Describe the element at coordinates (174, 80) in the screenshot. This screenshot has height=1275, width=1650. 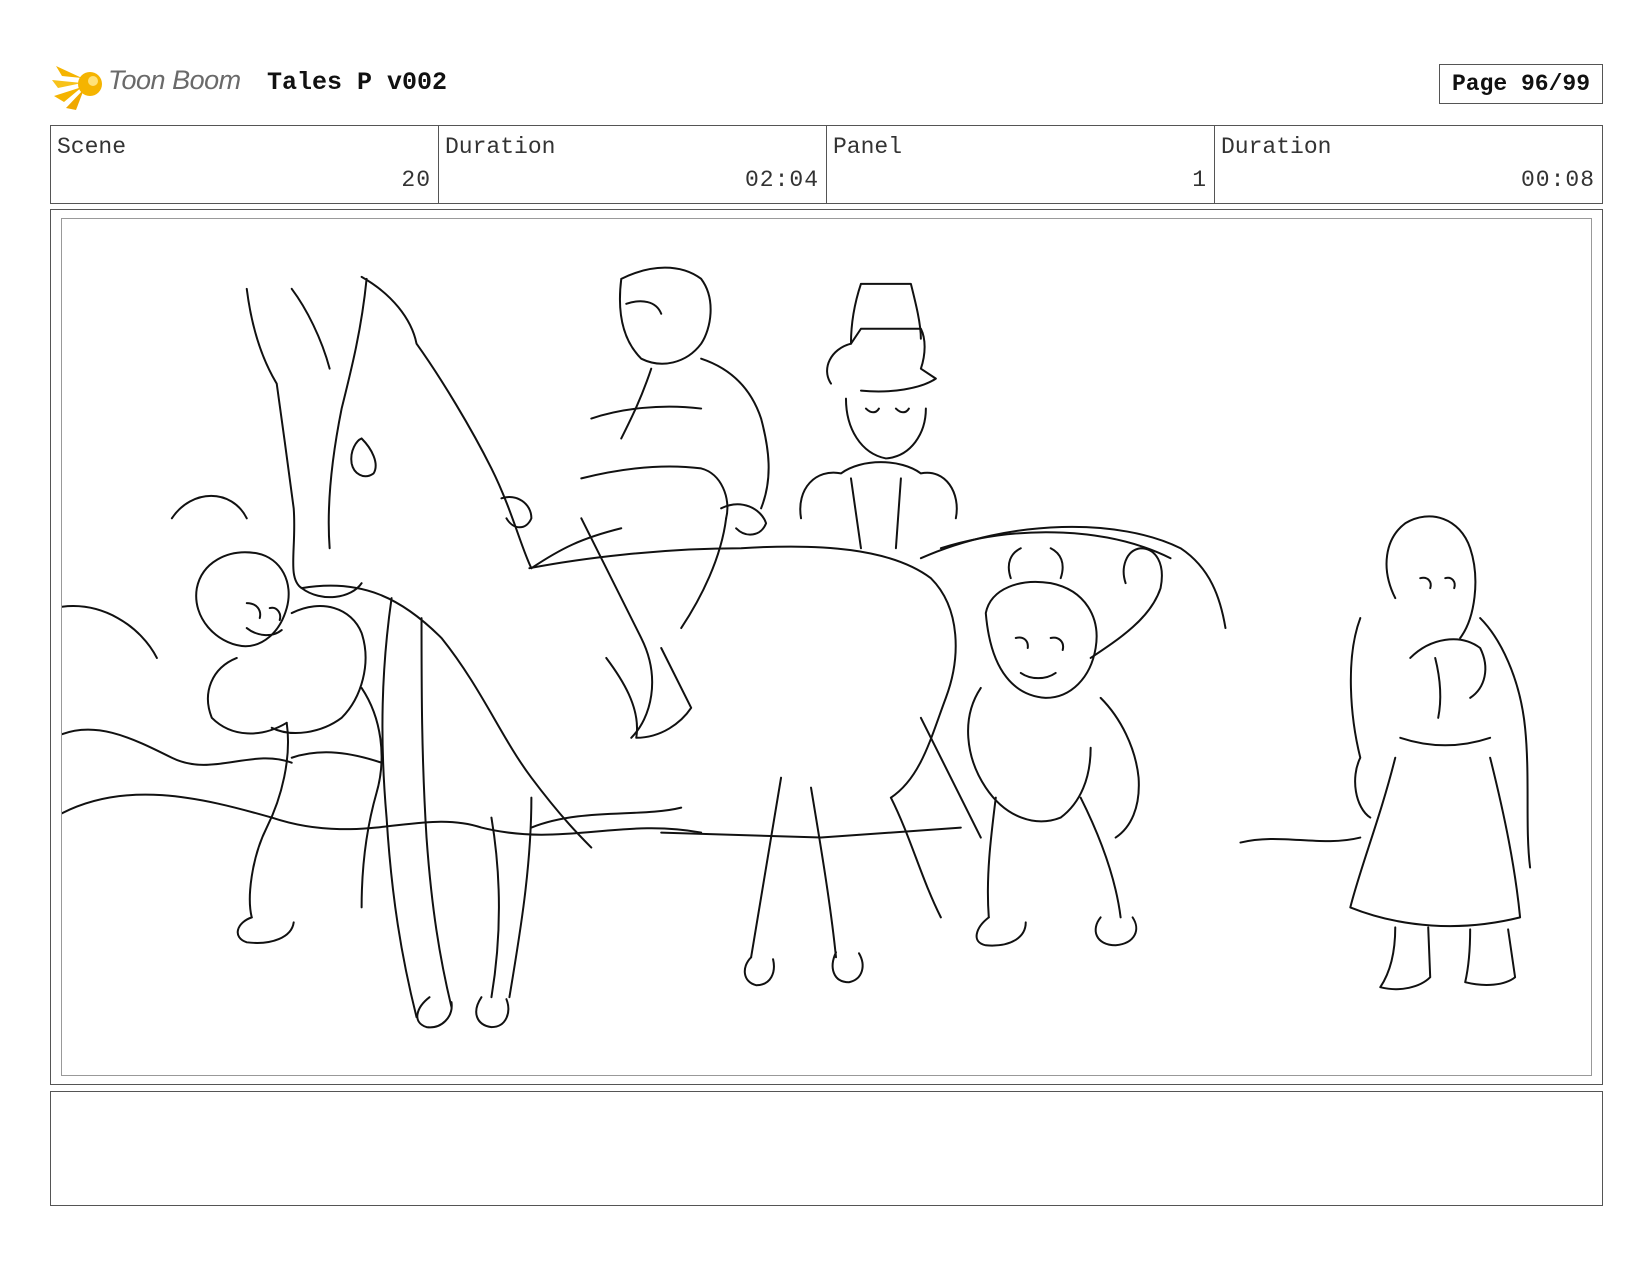
I see `logo-text: Toon Boom` at that location.